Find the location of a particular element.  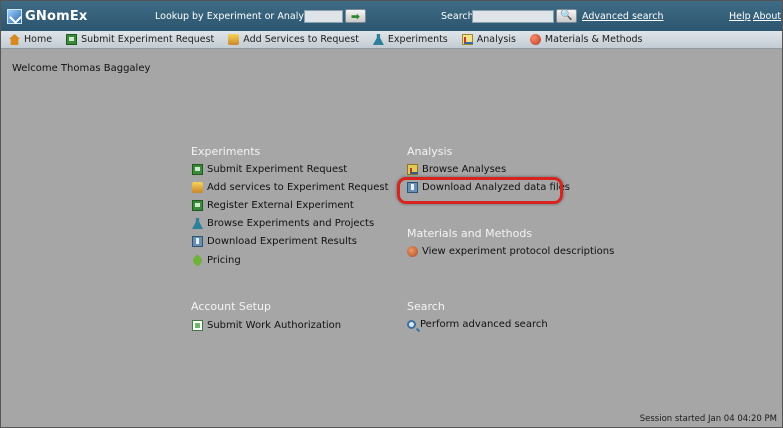

link-label: Submit Work Authorization is located at coordinates (274, 325).